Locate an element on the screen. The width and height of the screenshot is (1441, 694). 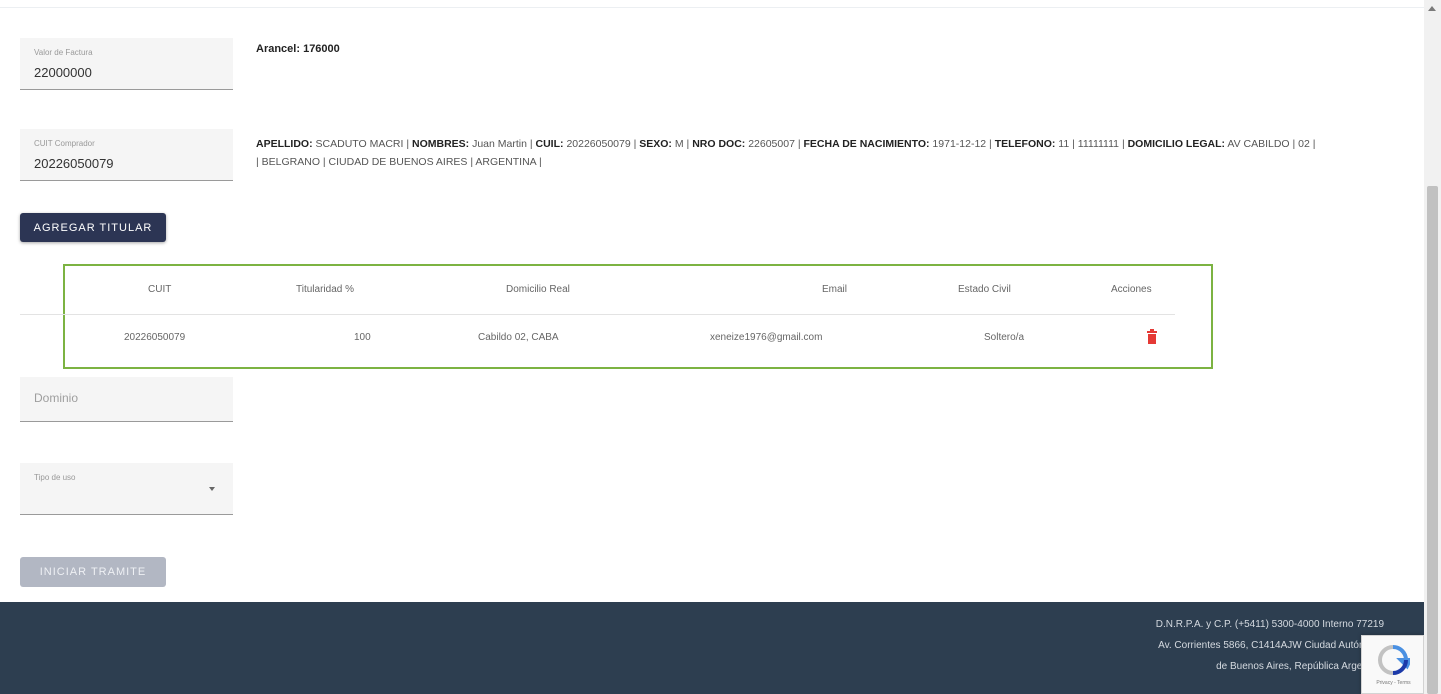
sexo-value: M | is located at coordinates (682, 144).